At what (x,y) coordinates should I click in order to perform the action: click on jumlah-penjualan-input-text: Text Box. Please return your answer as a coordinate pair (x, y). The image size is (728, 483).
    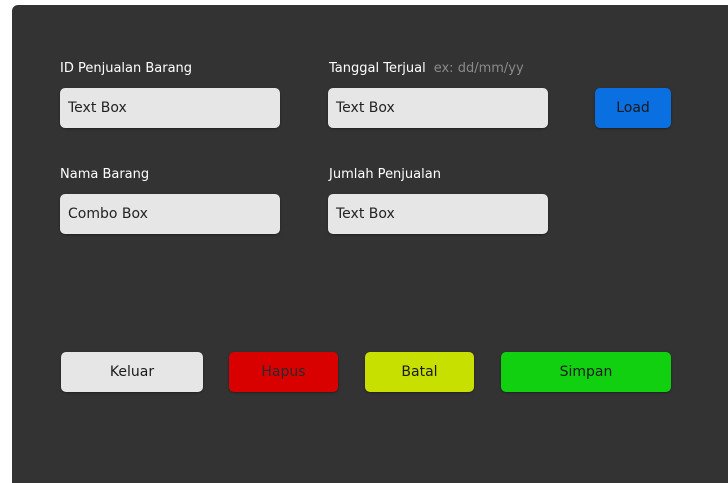
    Looking at the image, I should click on (365, 214).